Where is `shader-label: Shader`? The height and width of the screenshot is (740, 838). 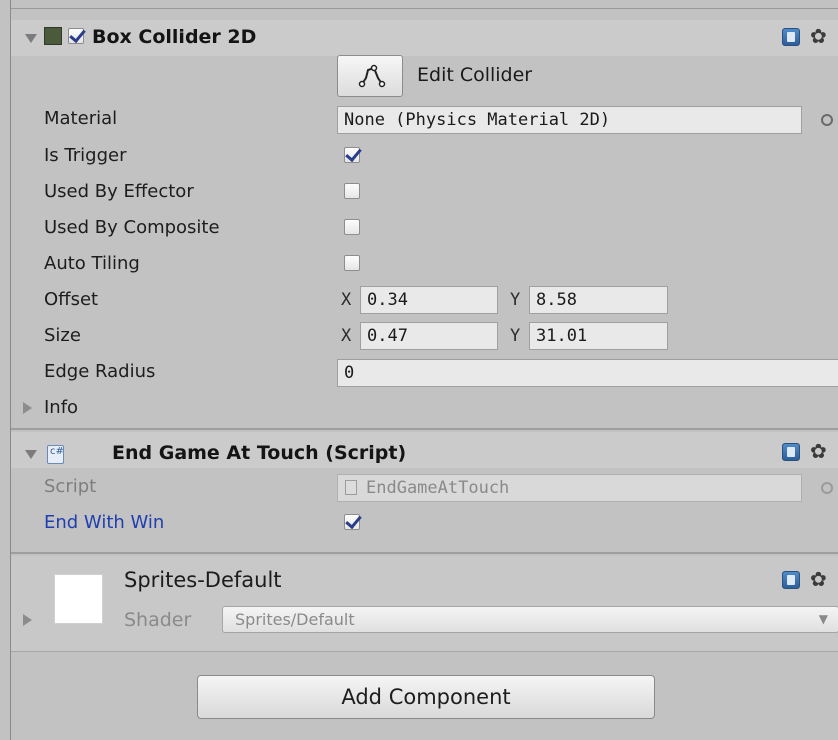
shader-label: Shader is located at coordinates (158, 620).